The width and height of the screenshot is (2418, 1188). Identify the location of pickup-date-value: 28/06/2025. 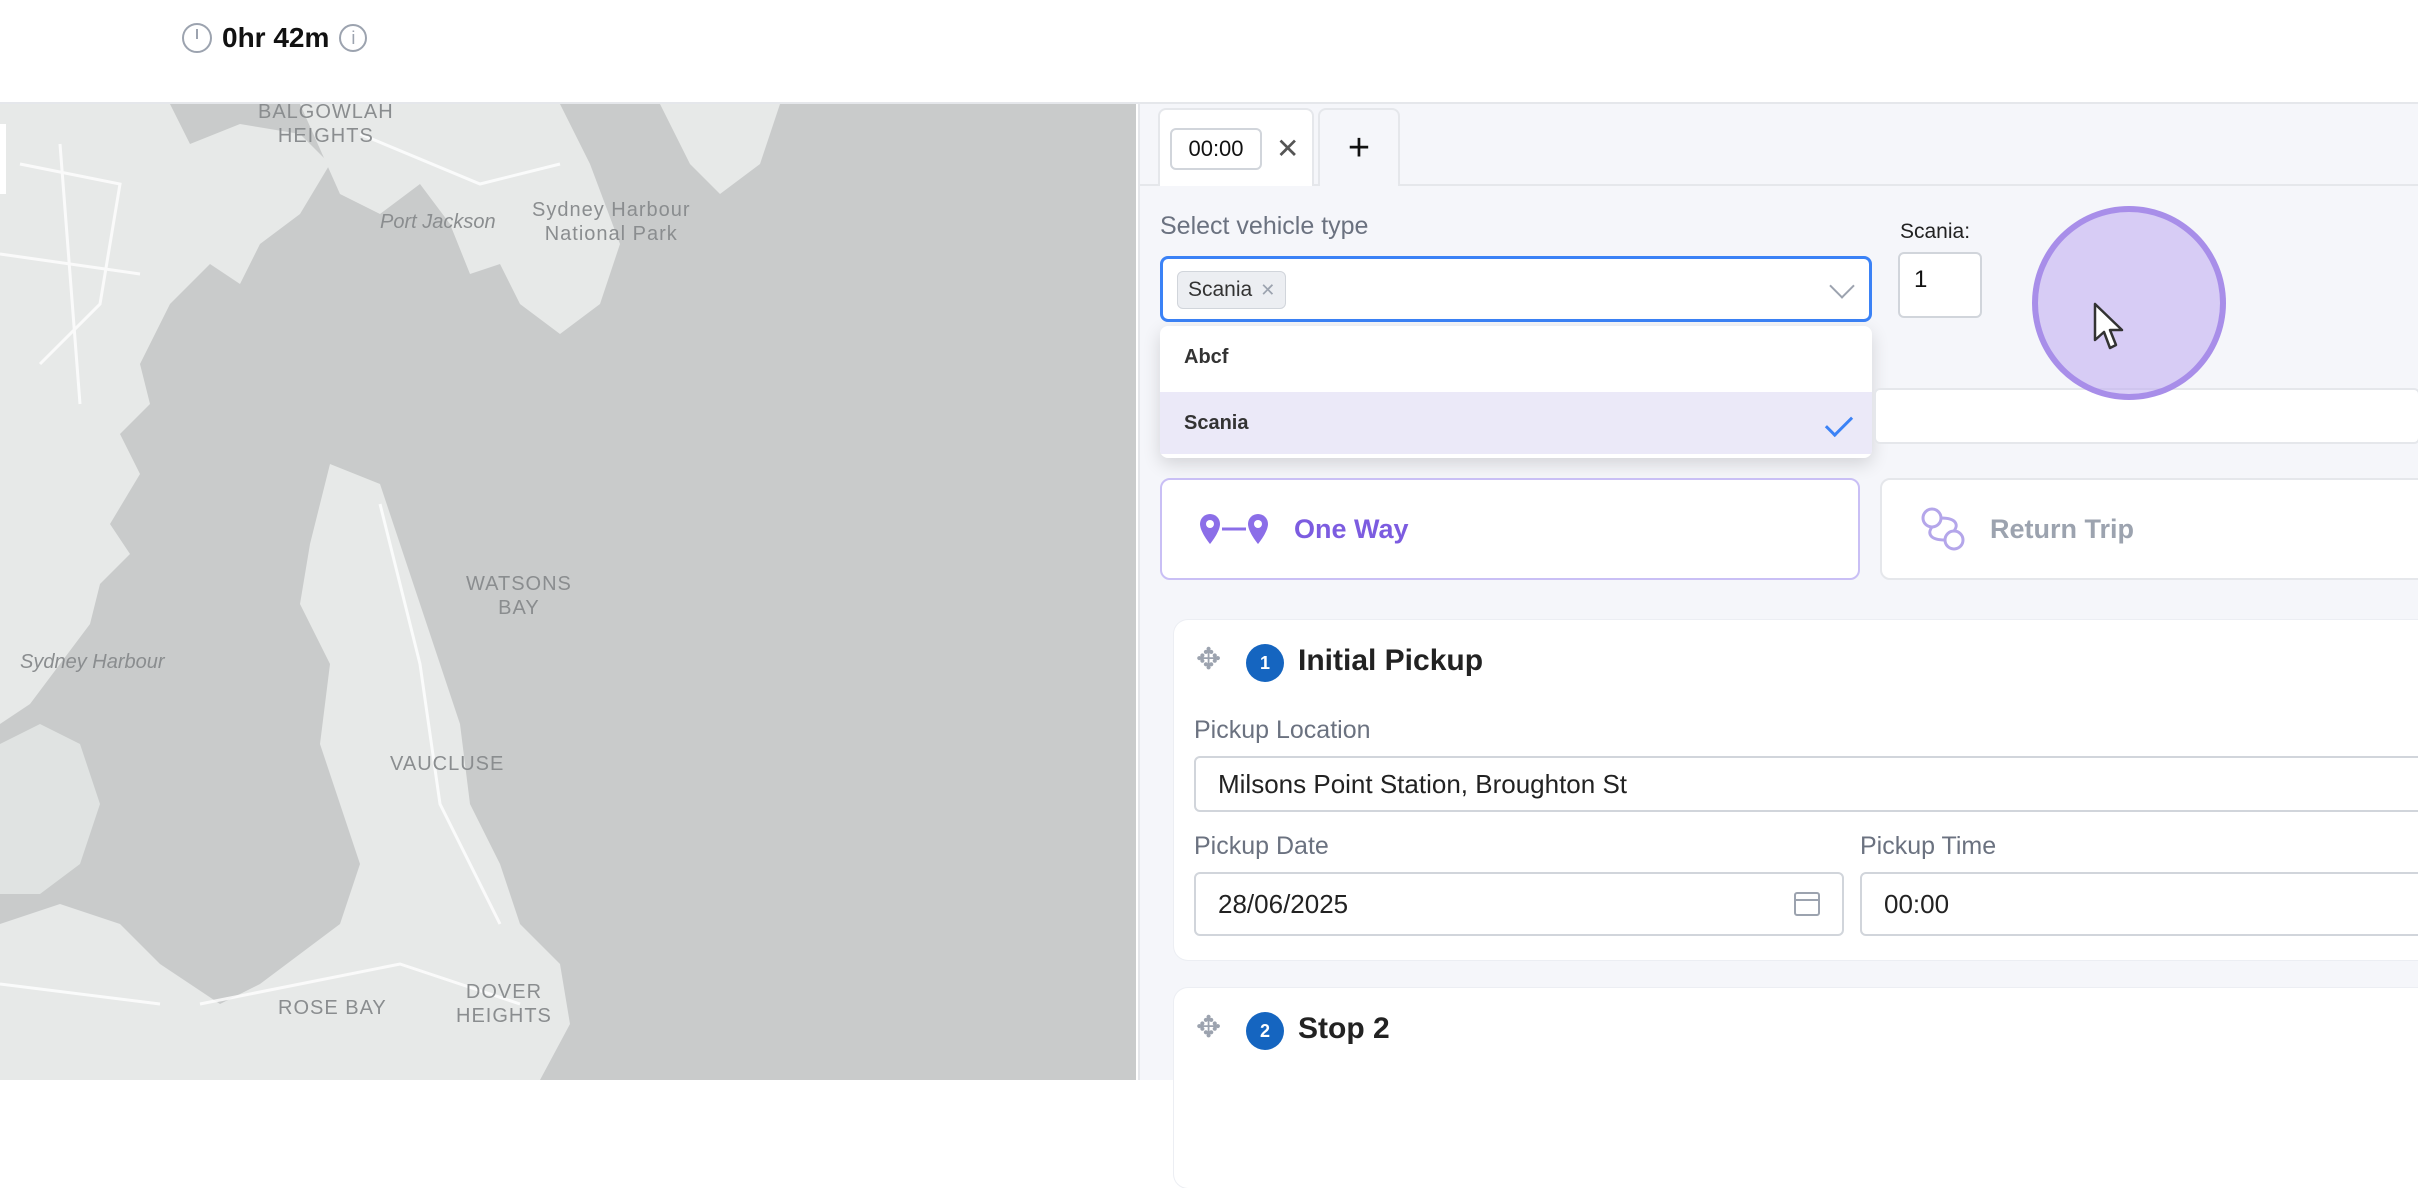
(1283, 903).